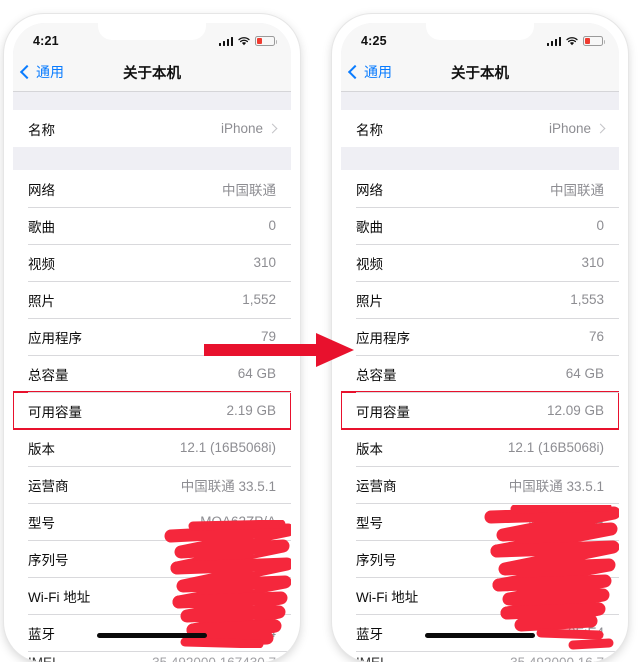 The image size is (640, 662). Describe the element at coordinates (575, 410) in the screenshot. I see `row-value: 12.09 GB` at that location.